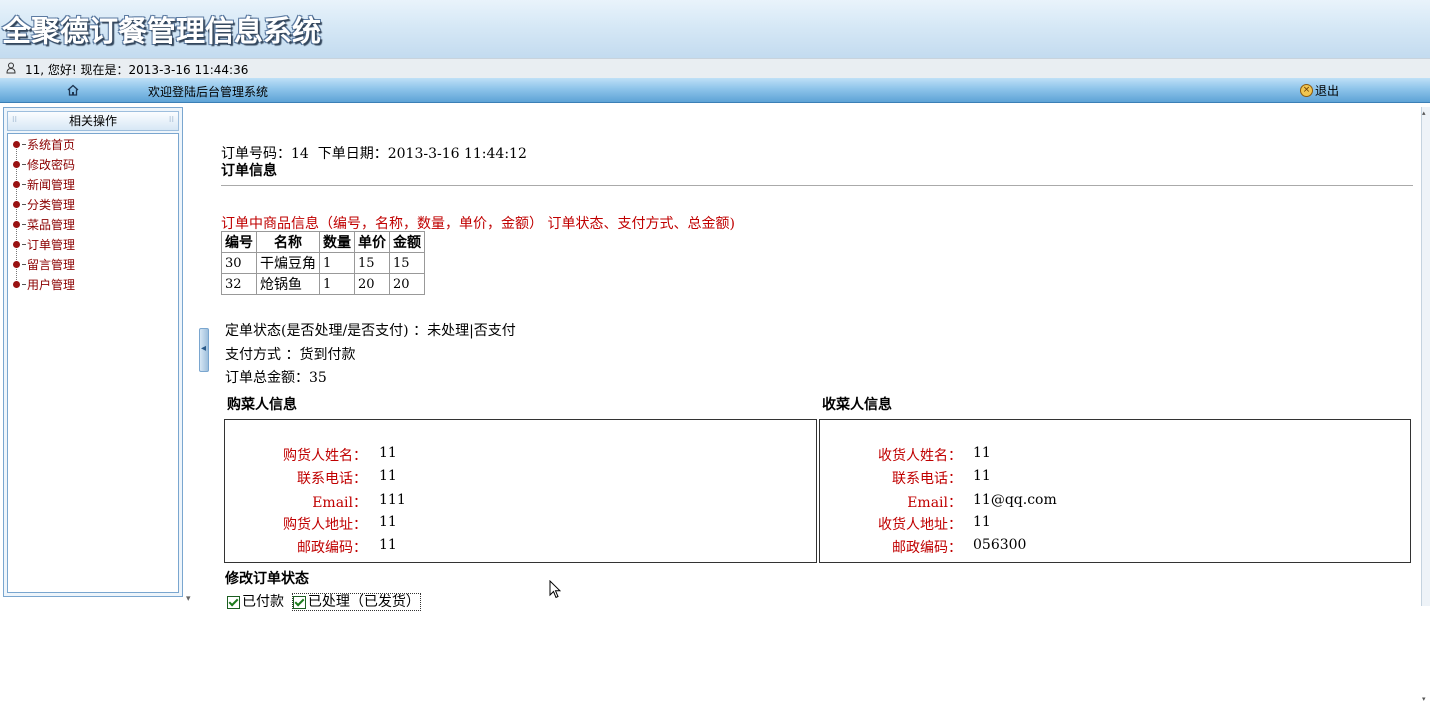 This screenshot has width=1430, height=703. I want to click on sidebar-item-label: 系统首页, so click(51, 144).